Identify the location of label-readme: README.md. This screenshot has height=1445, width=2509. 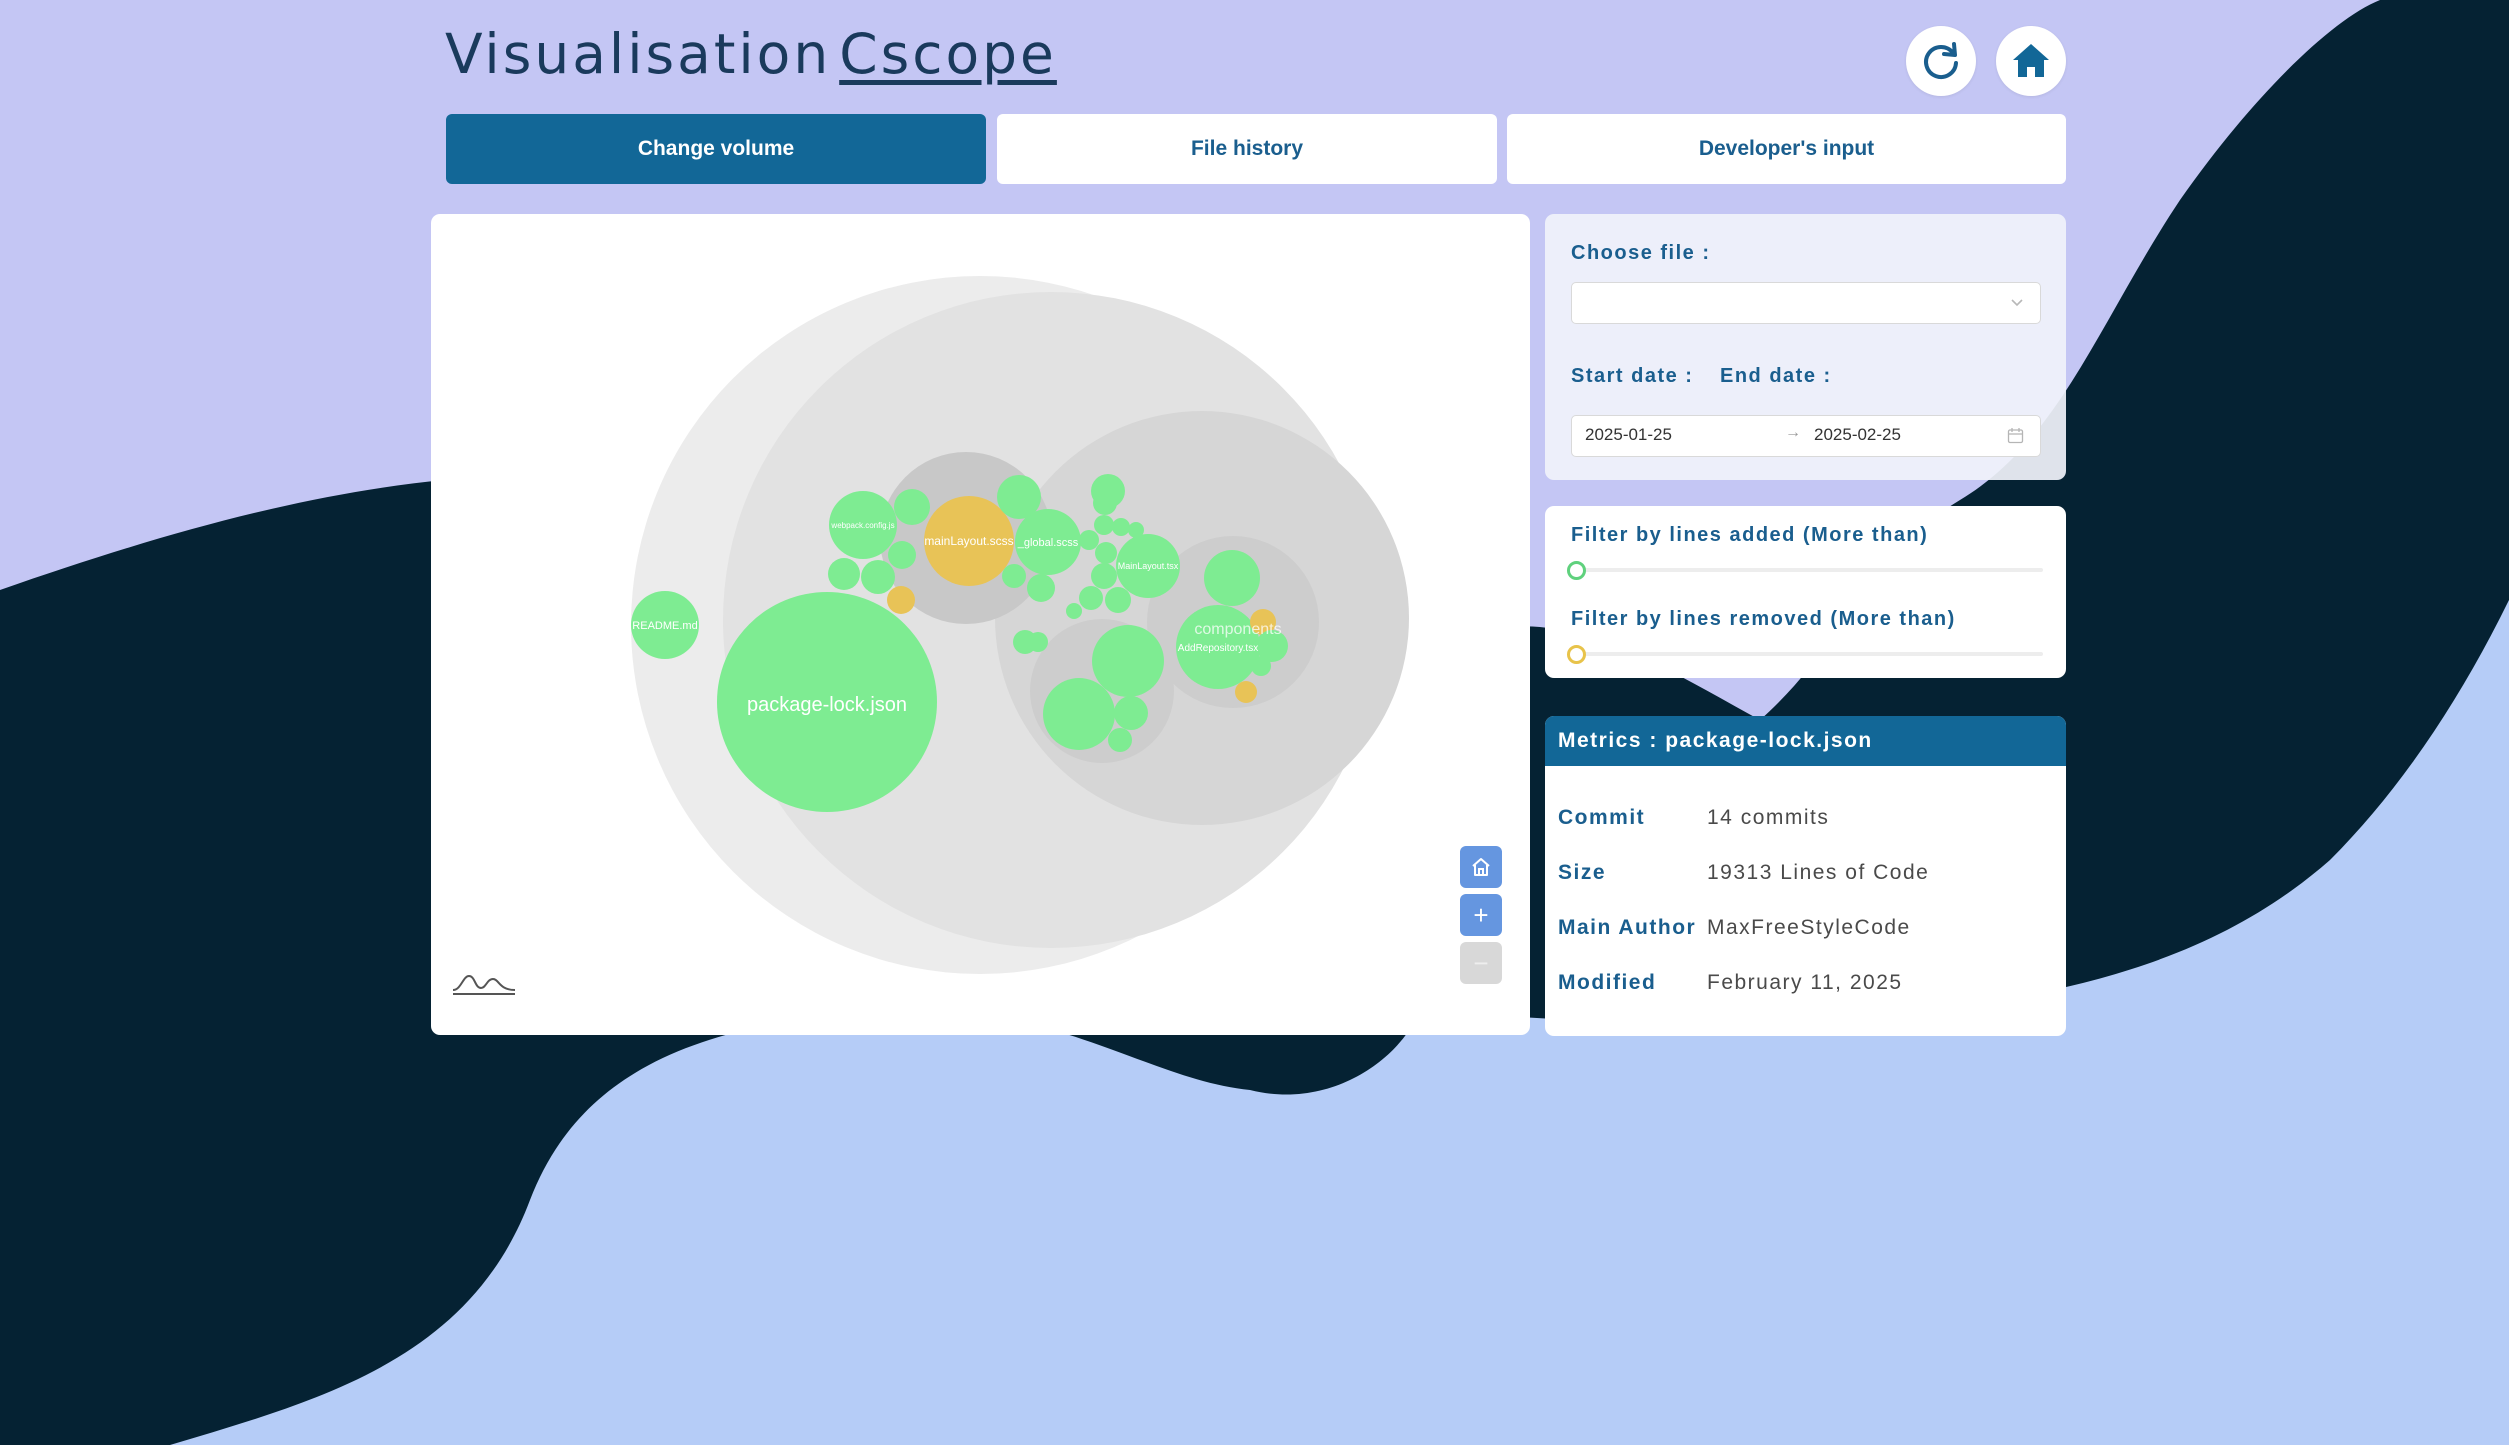
(664, 626).